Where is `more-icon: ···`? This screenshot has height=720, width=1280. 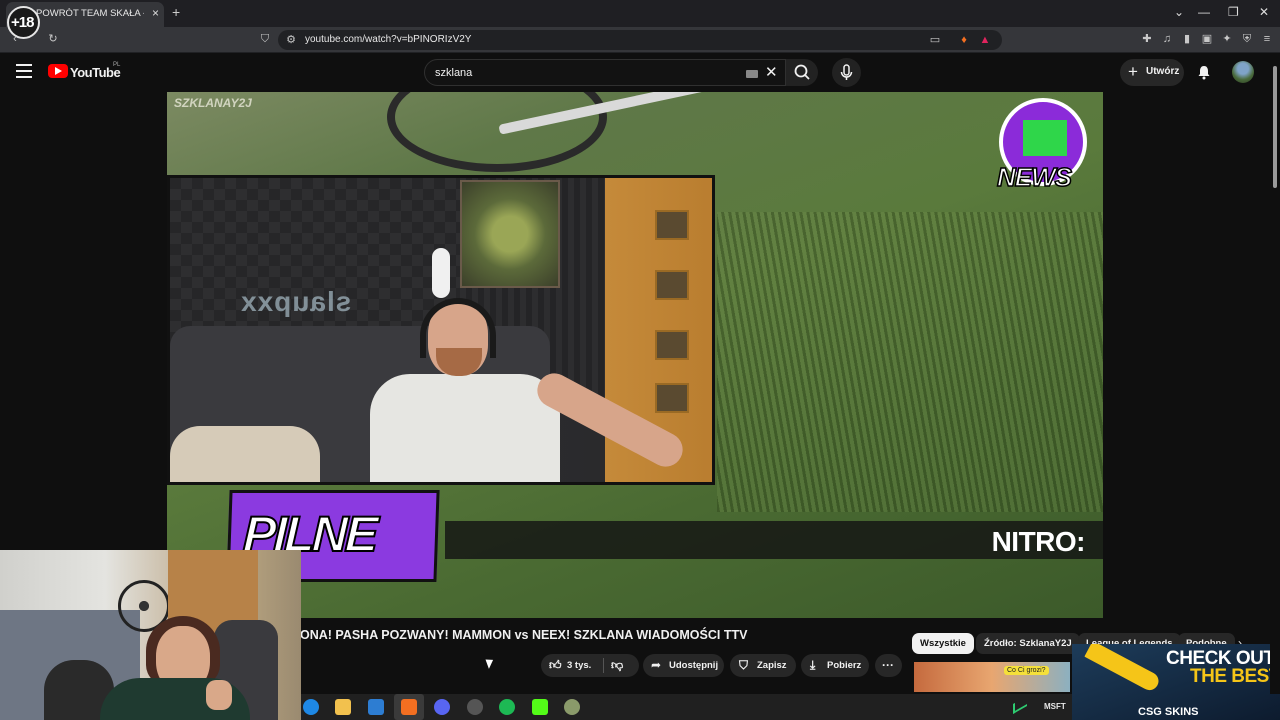
more-icon: ··· is located at coordinates (888, 665).